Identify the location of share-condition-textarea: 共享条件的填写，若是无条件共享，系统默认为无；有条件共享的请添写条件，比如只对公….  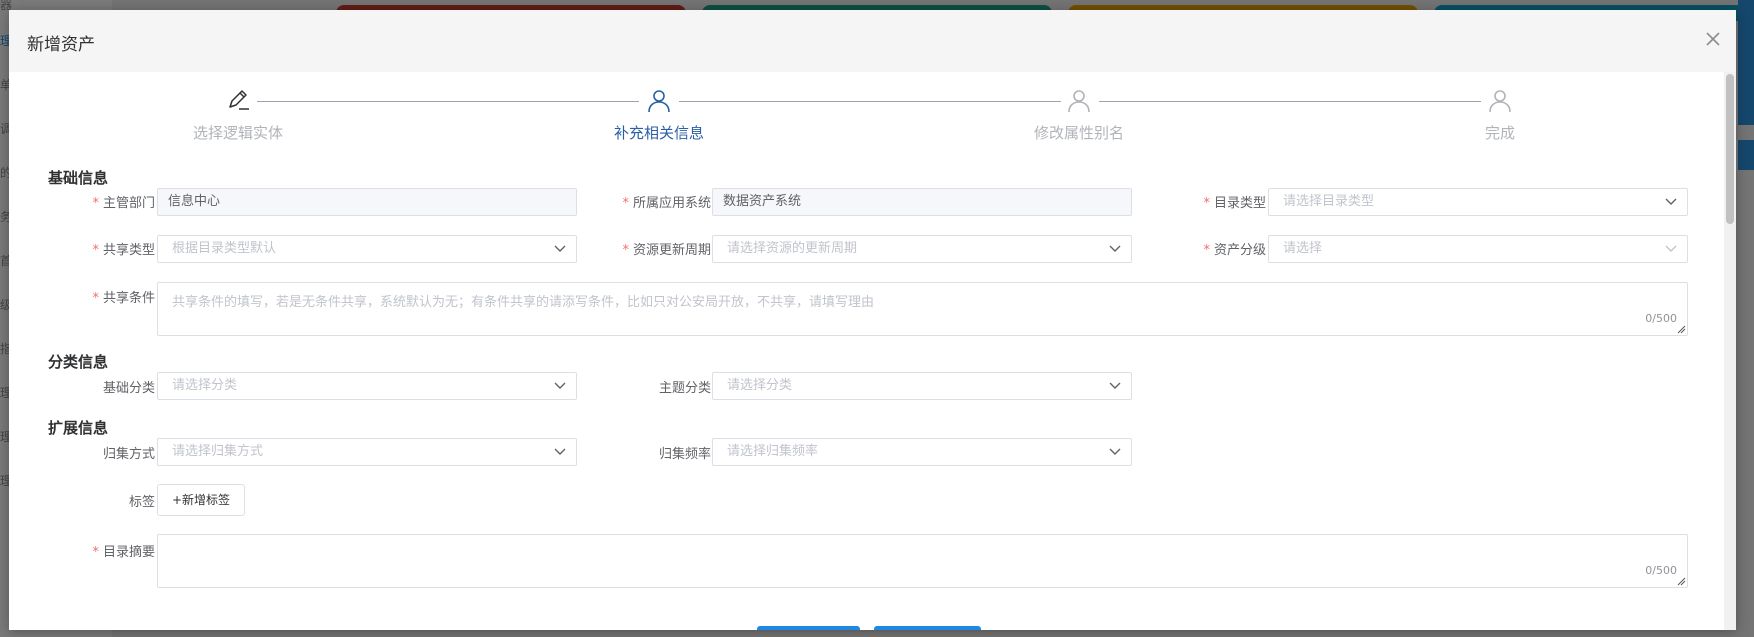
(922, 309).